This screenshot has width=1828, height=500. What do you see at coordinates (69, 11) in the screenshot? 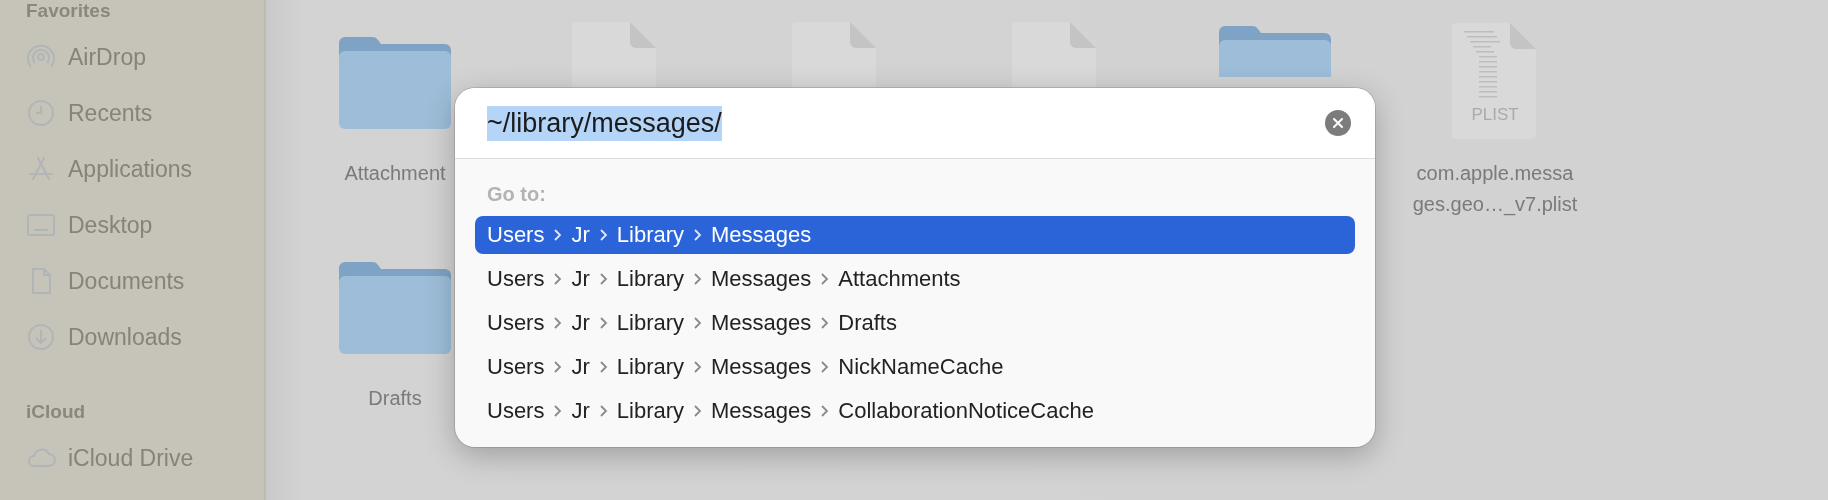
I see `section-heading: Favorites` at bounding box center [69, 11].